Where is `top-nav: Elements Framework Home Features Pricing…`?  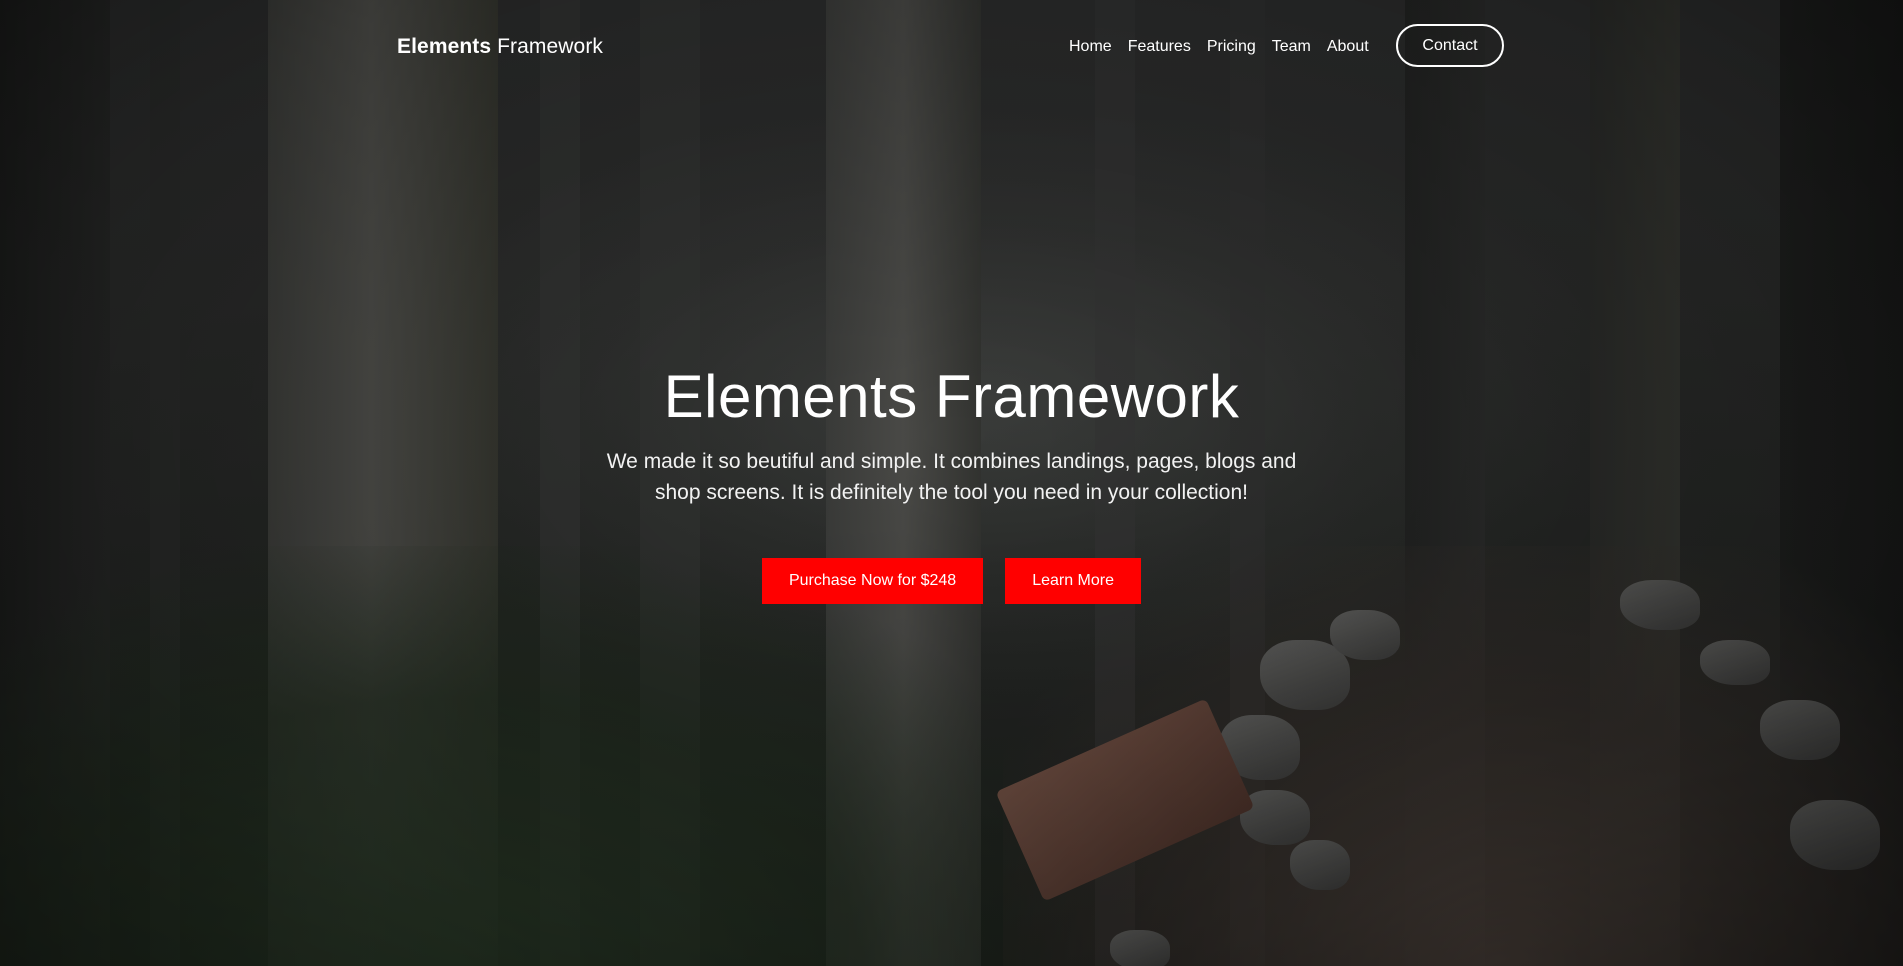
top-nav: Elements Framework Home Features Pricing… is located at coordinates (951, 48).